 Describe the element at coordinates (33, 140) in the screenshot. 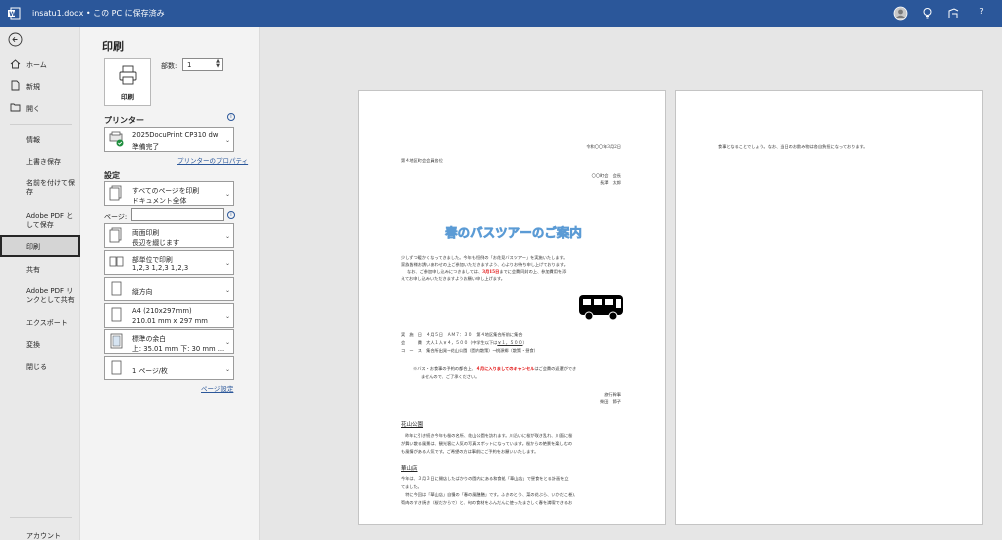

I see `nav-item-label: 情報` at that location.